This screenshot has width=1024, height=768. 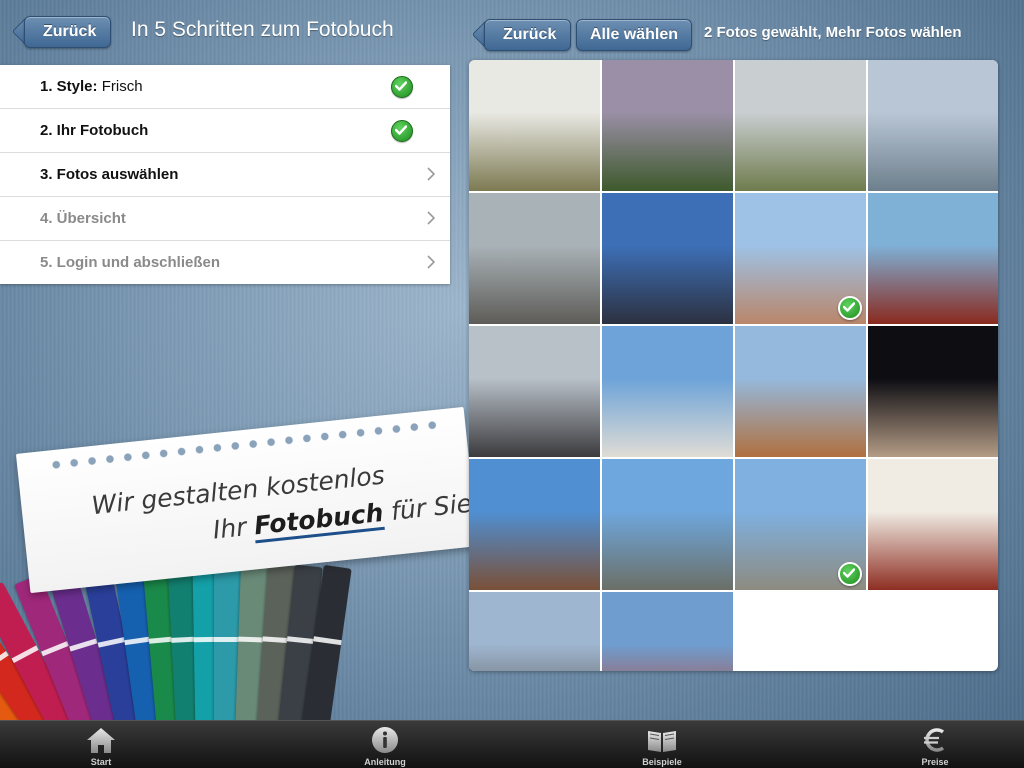 I want to click on book-icon, so click(x=662, y=741).